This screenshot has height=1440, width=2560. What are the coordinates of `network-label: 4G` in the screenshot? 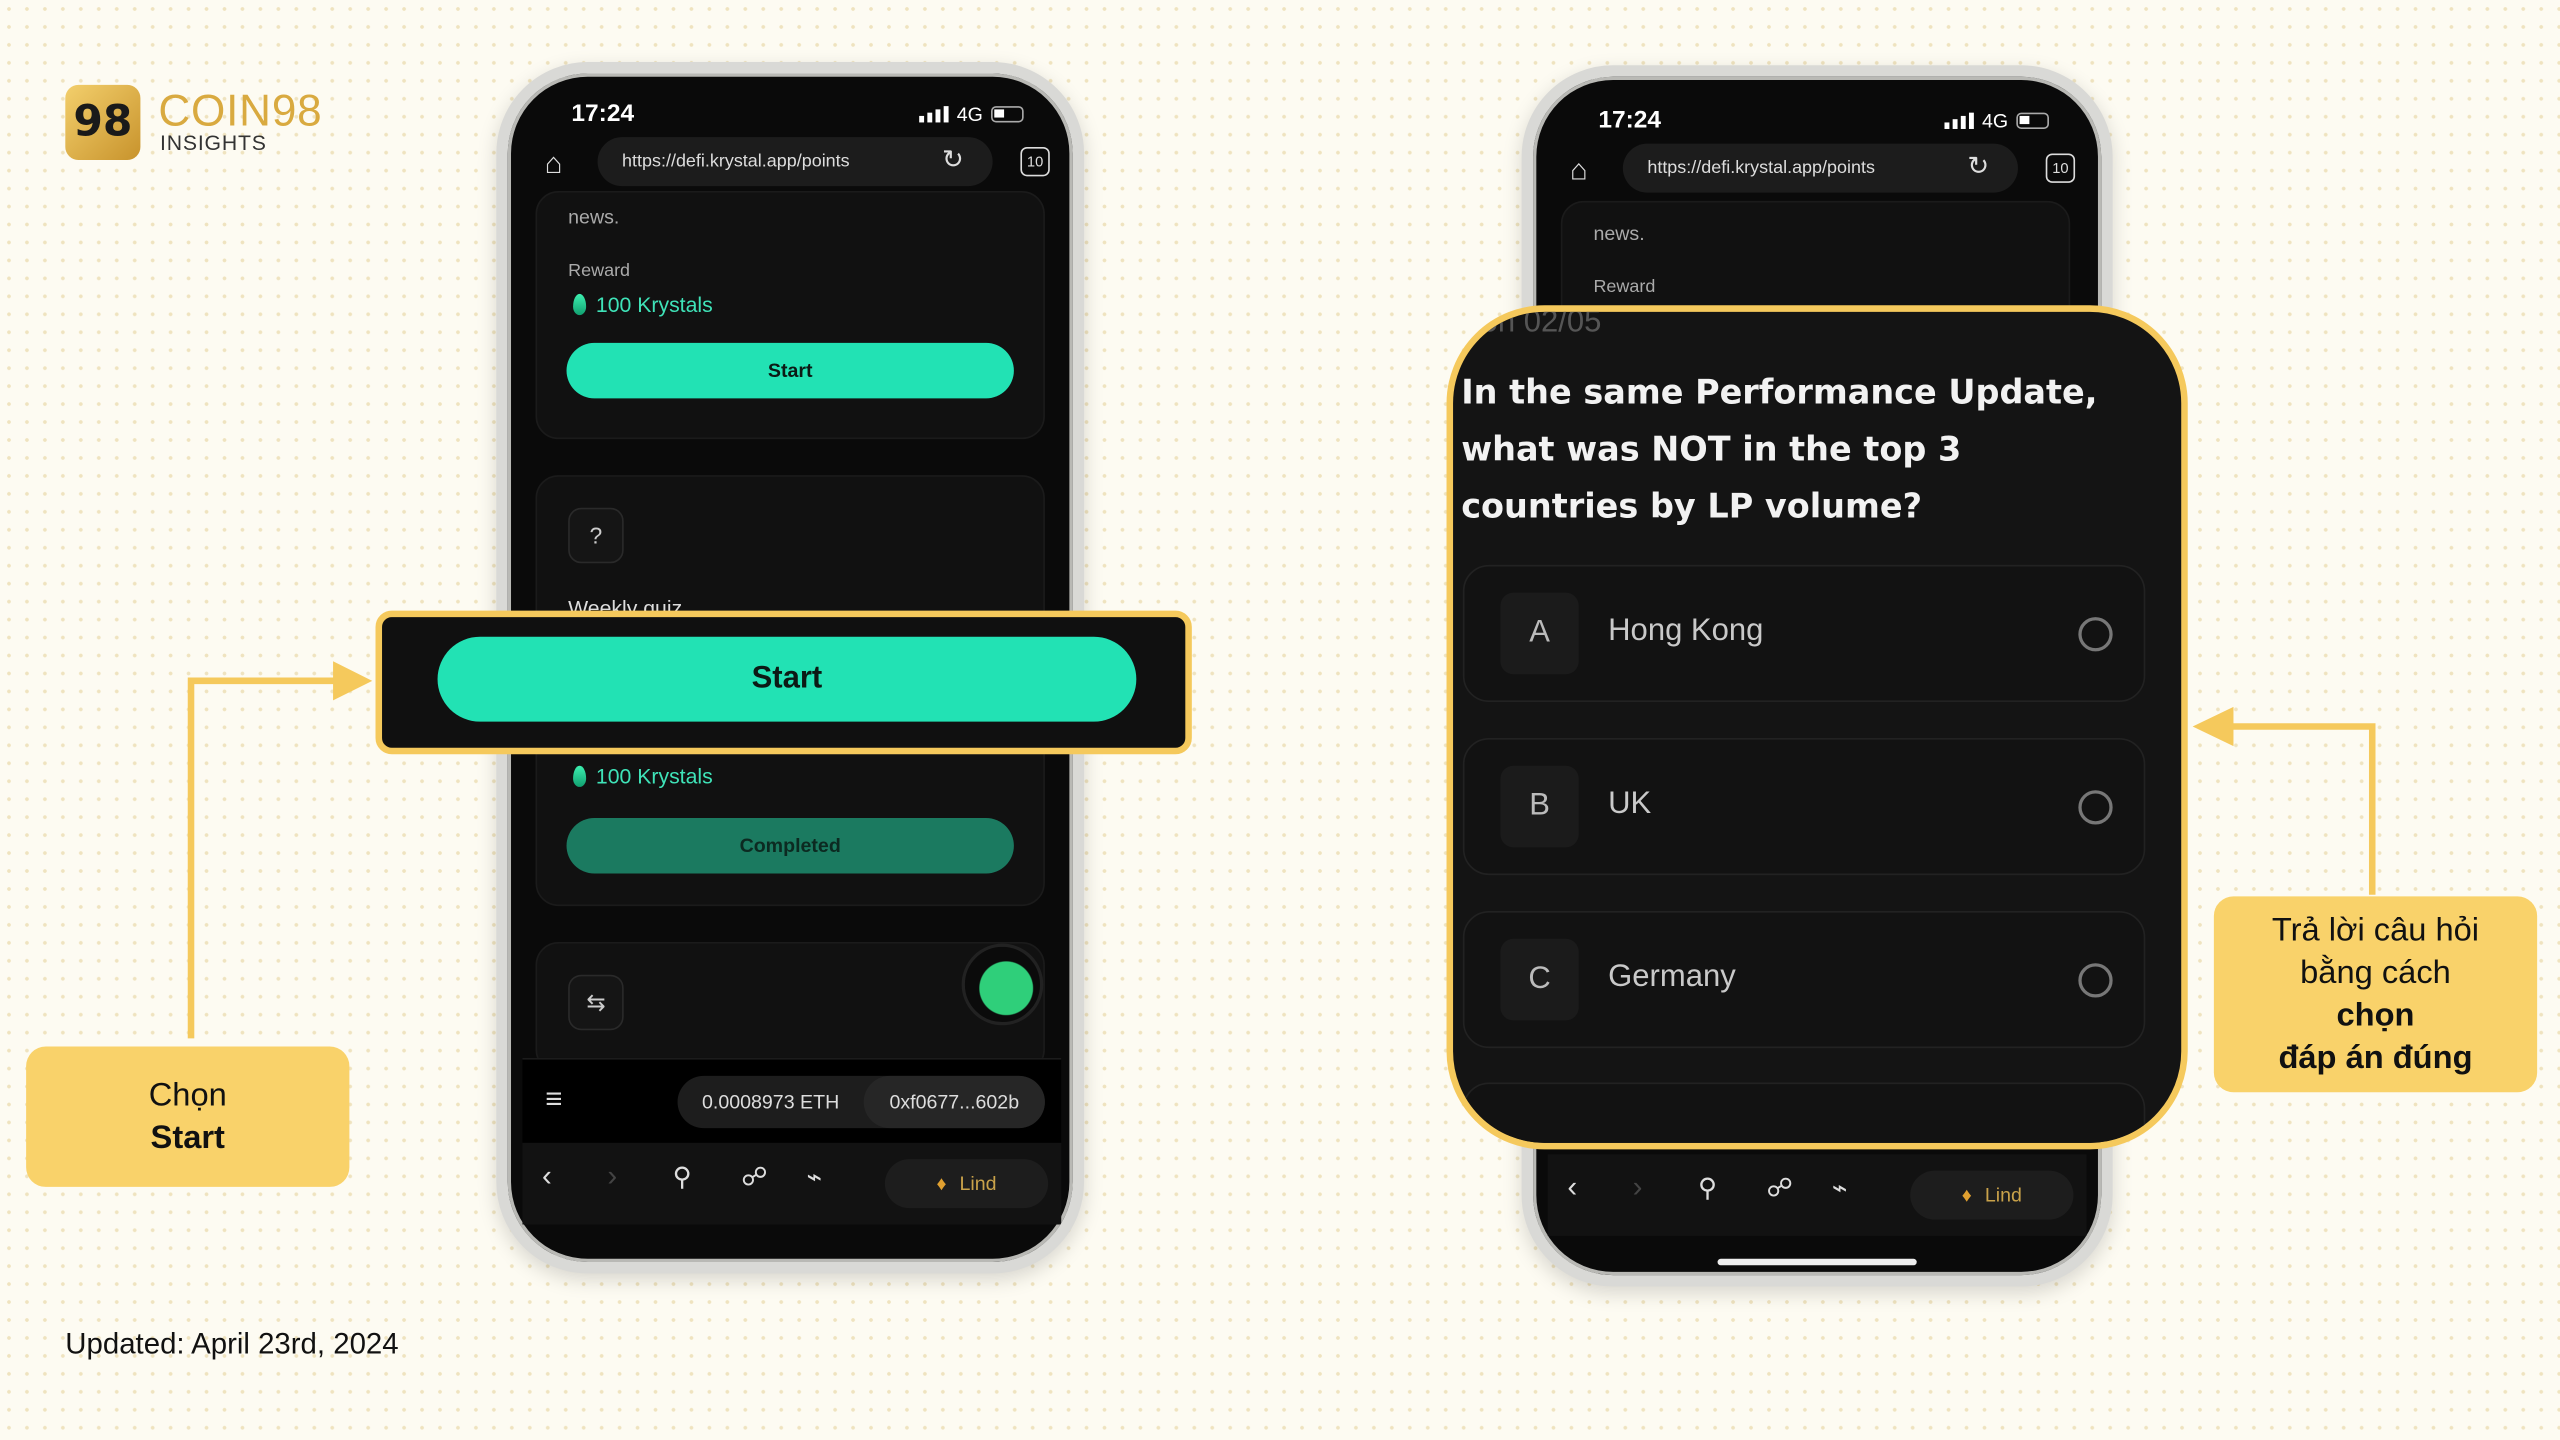 It's located at (1995, 121).